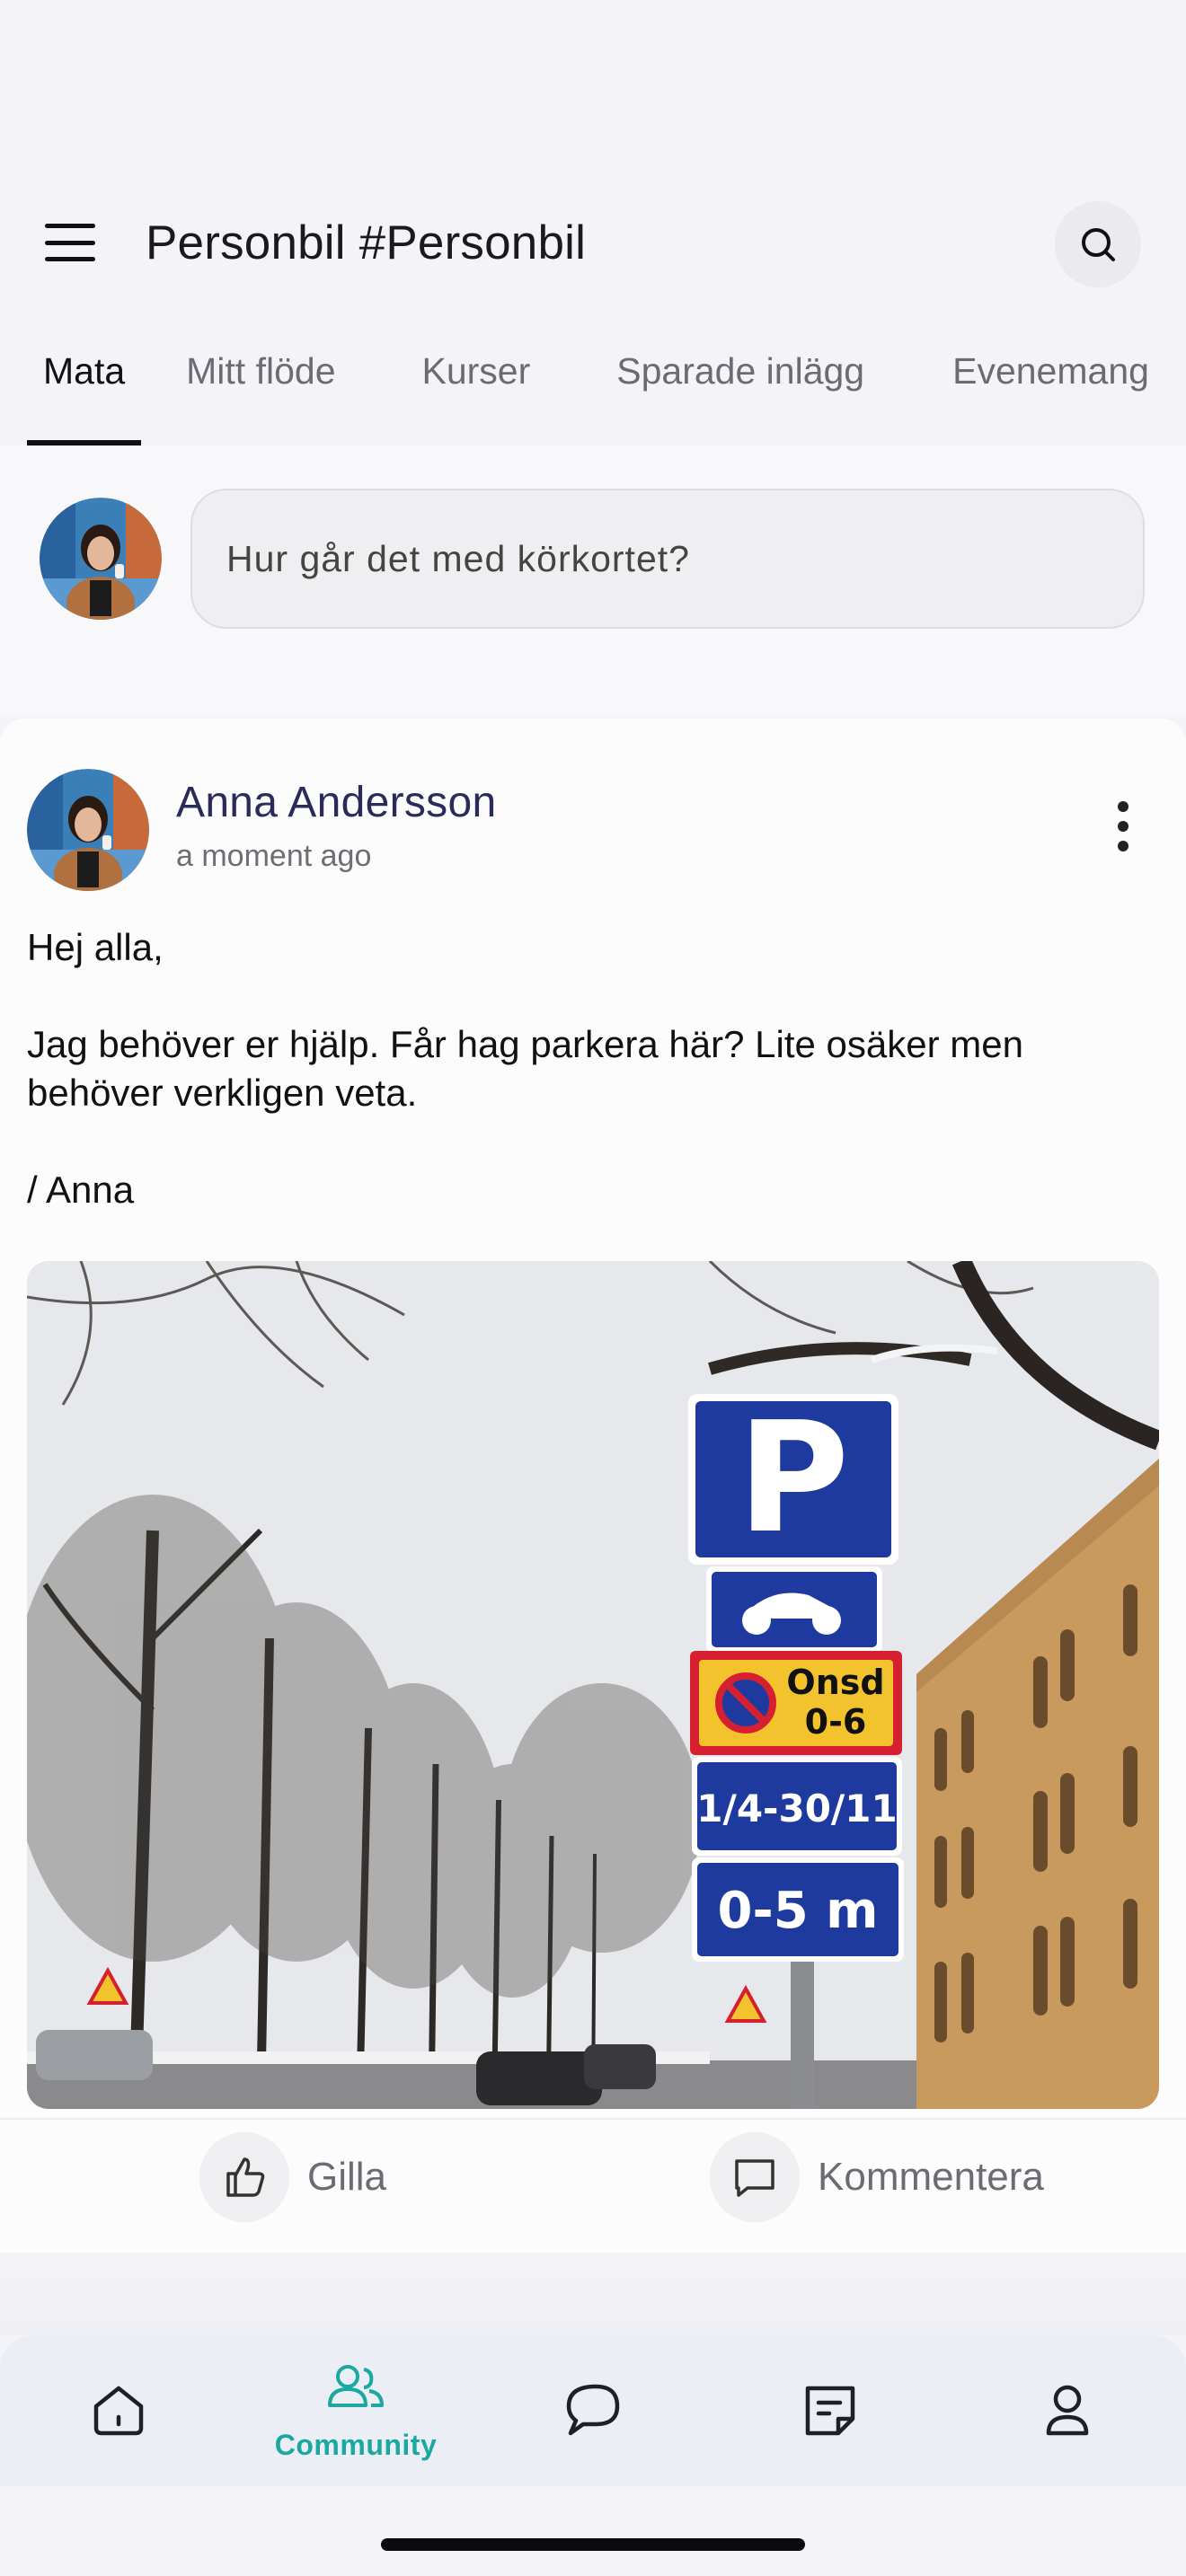 Image resolution: width=1186 pixels, height=2576 pixels. What do you see at coordinates (84, 384) in the screenshot?
I see `tab-mata: Mata` at bounding box center [84, 384].